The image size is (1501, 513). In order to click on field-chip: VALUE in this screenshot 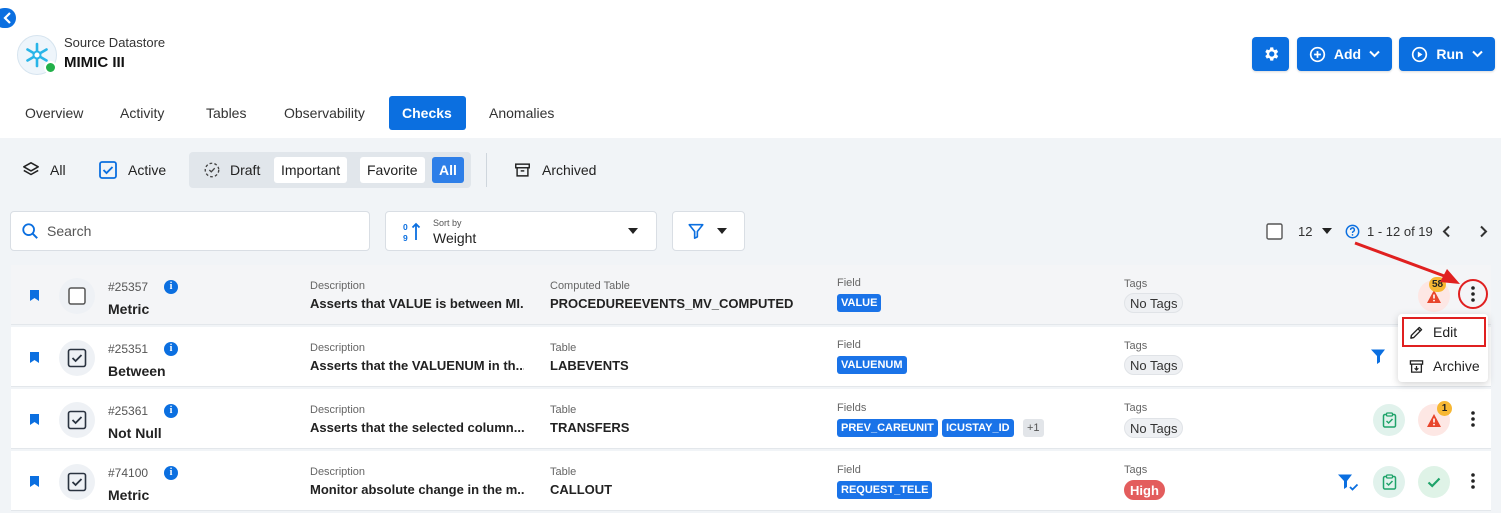, I will do `click(859, 303)`.